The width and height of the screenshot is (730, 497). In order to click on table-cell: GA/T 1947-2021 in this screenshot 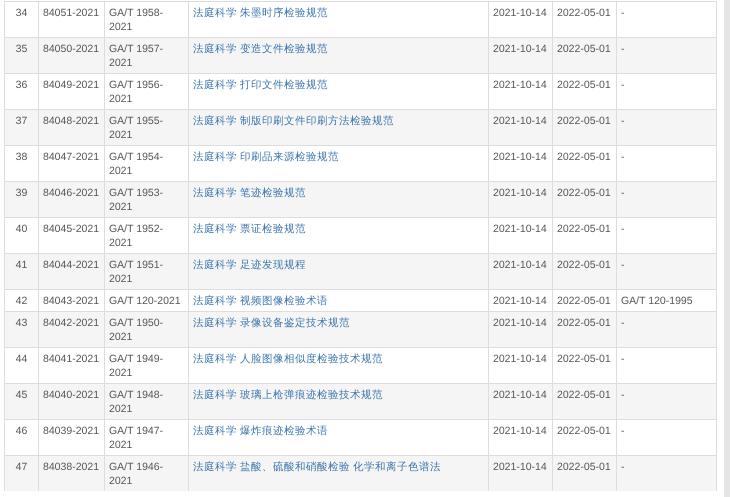, I will do `click(136, 438)`.